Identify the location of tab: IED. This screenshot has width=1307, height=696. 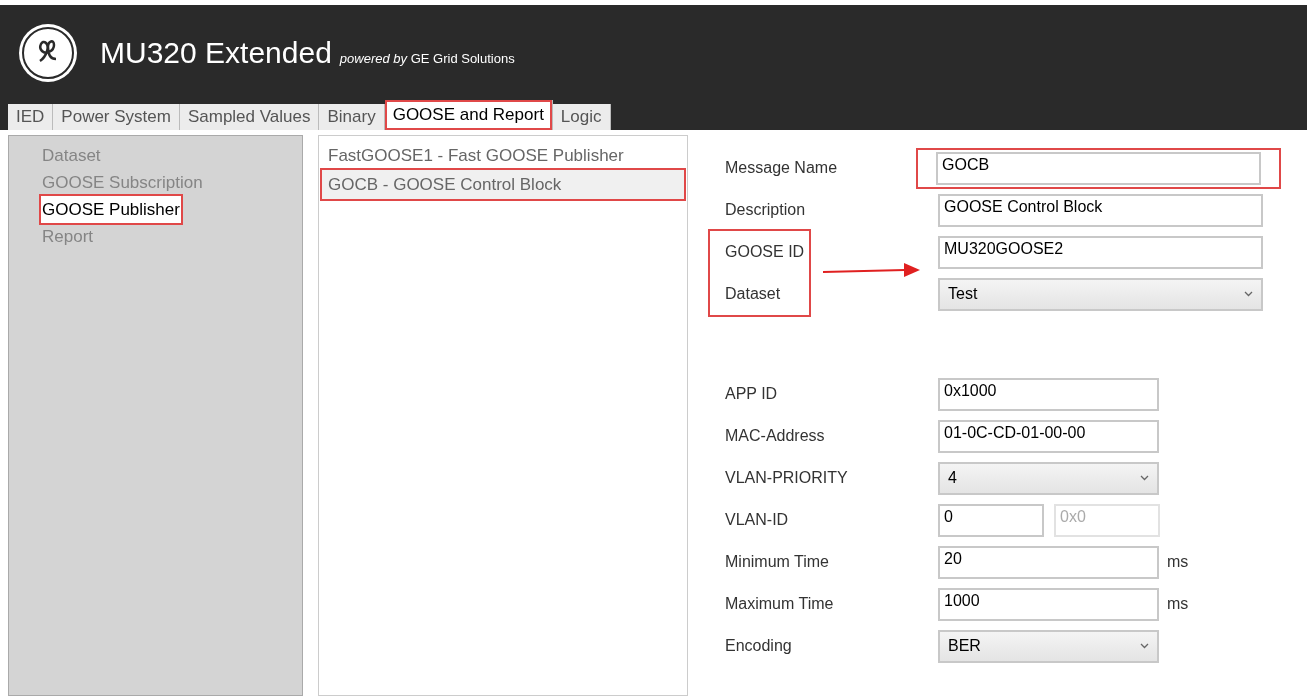
(31, 117).